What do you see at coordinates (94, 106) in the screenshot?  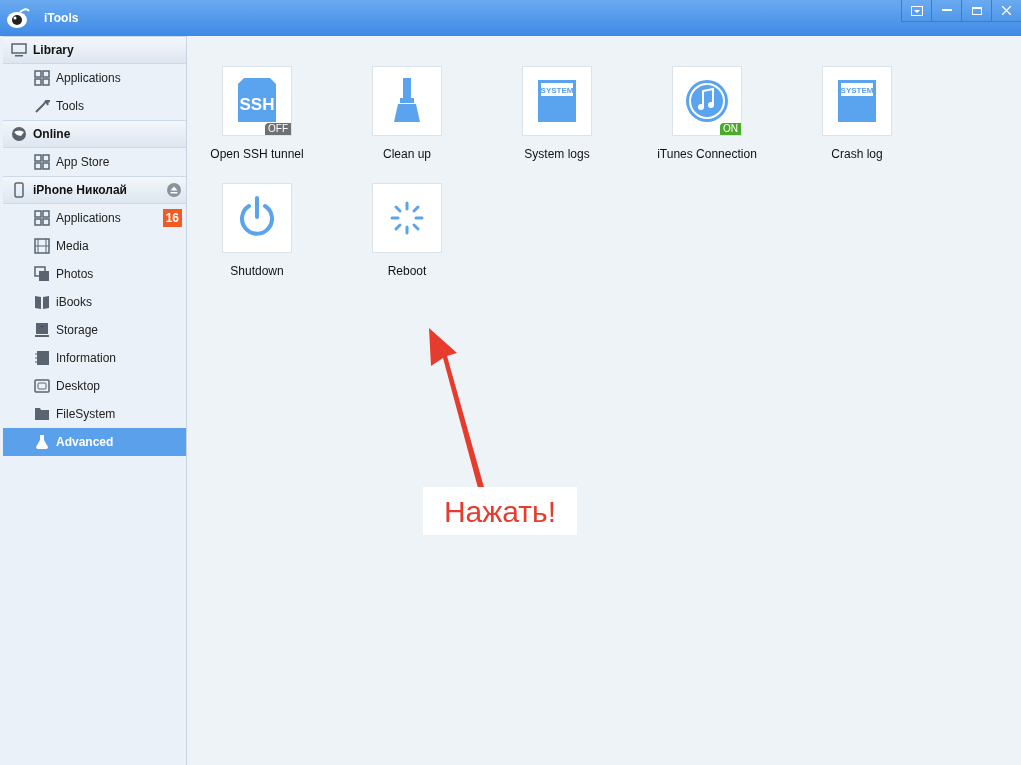 I see `sidebar-item: Tools` at bounding box center [94, 106].